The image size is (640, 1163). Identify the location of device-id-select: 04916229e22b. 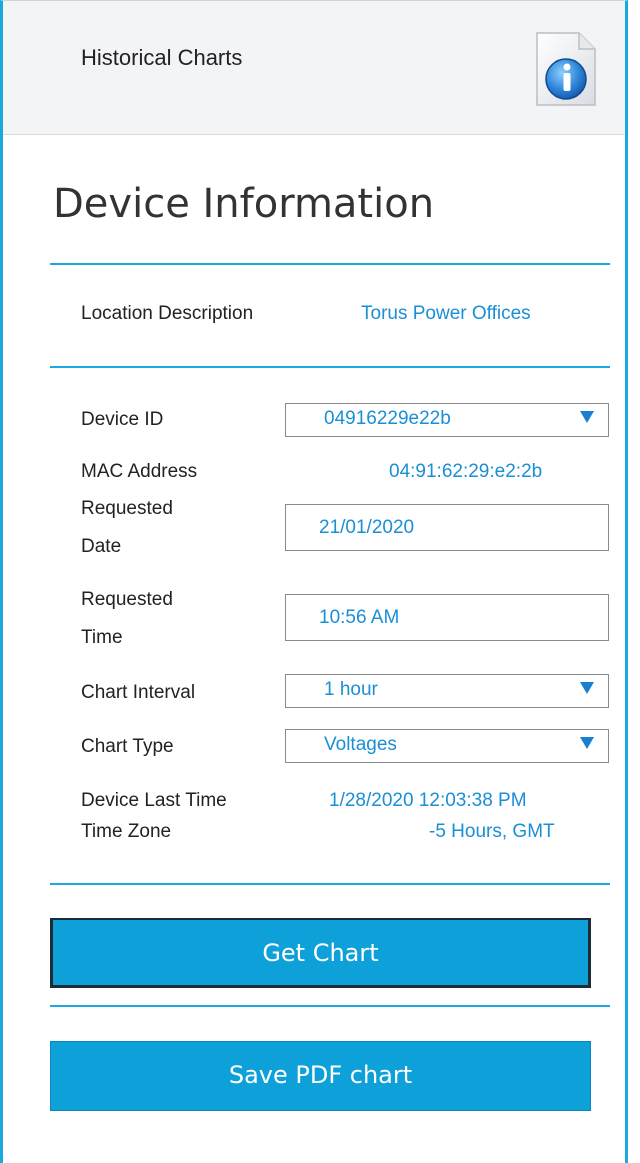
(447, 420).